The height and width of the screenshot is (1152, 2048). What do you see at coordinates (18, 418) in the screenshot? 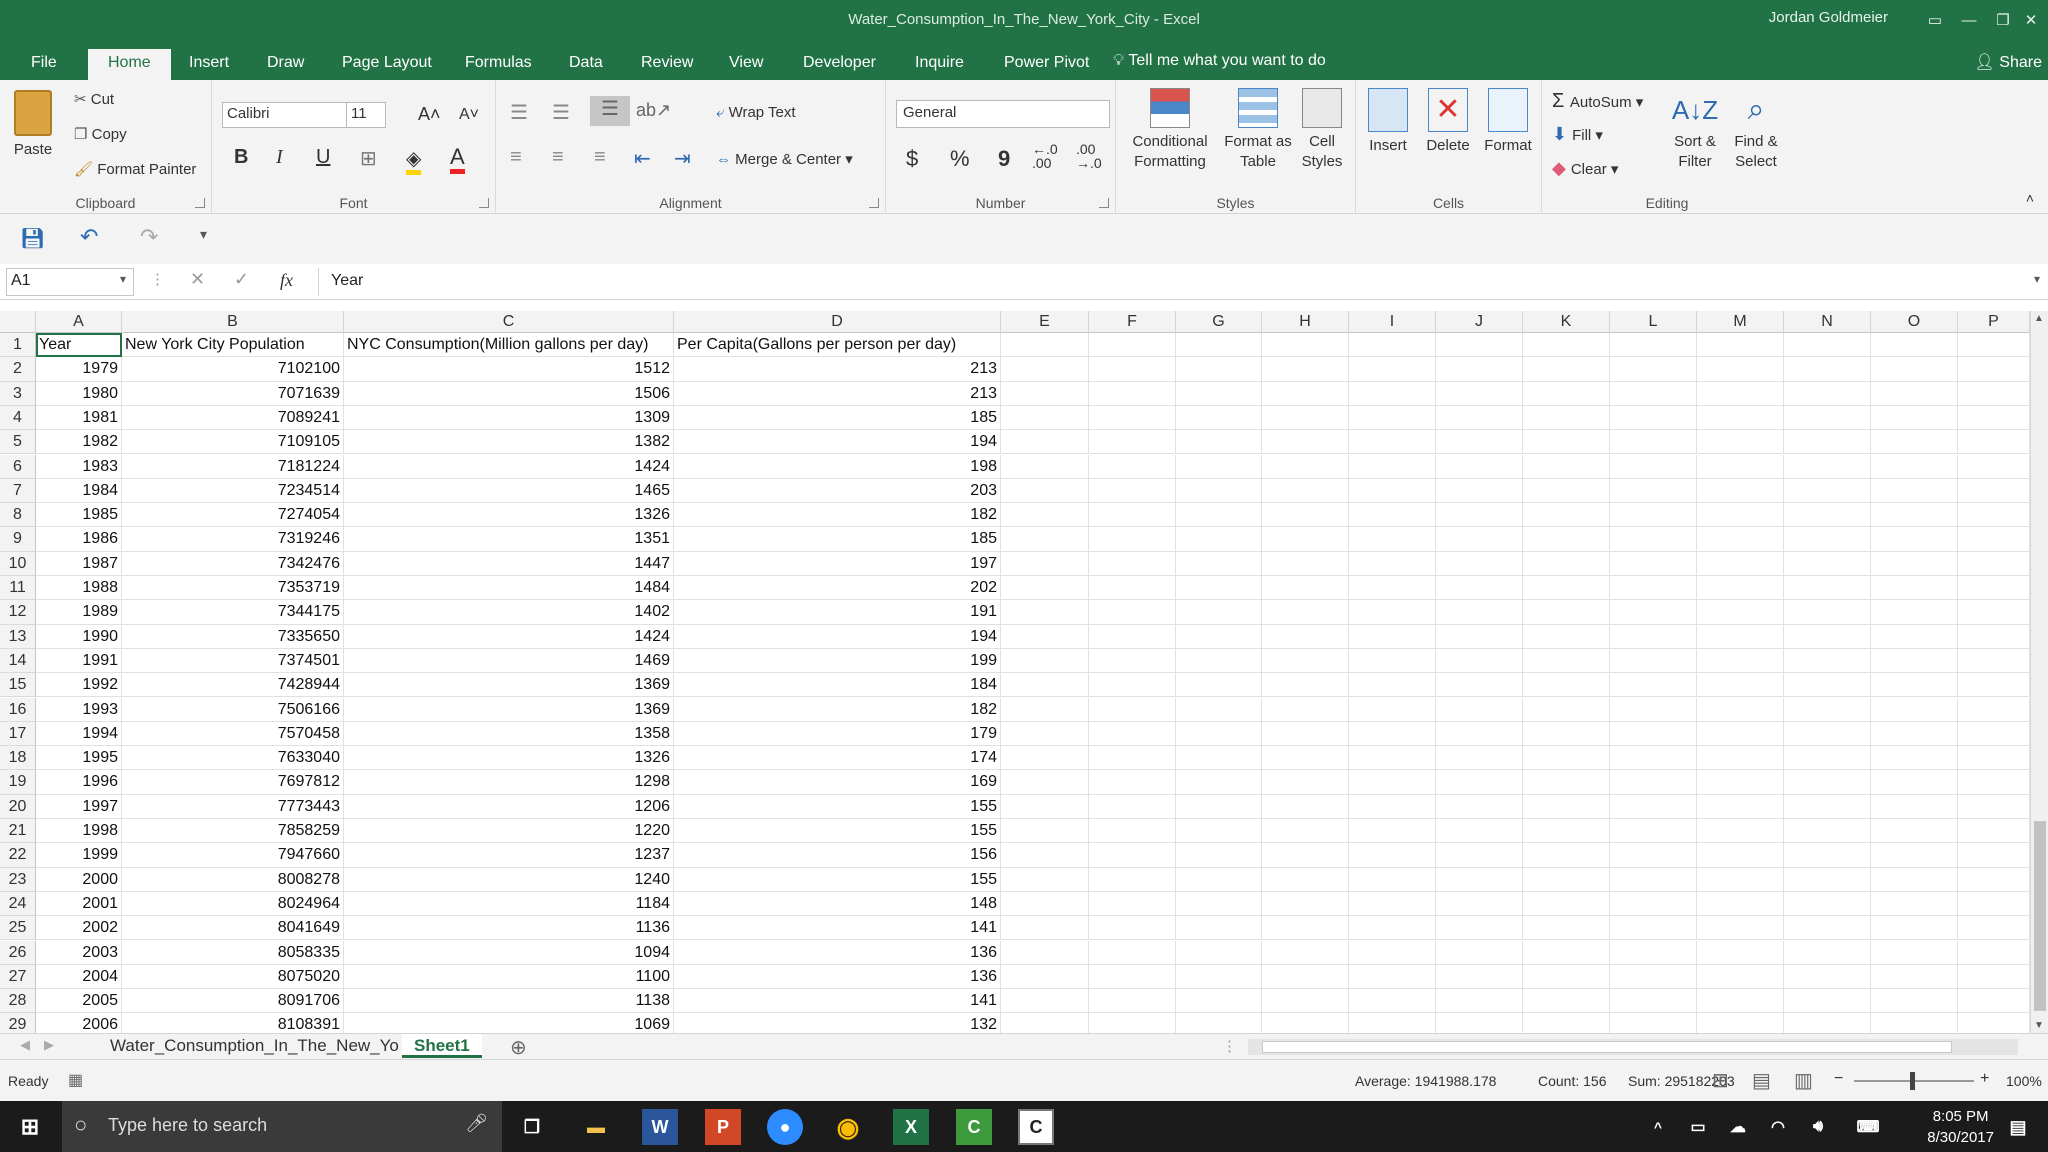
I see `row-header: 4` at bounding box center [18, 418].